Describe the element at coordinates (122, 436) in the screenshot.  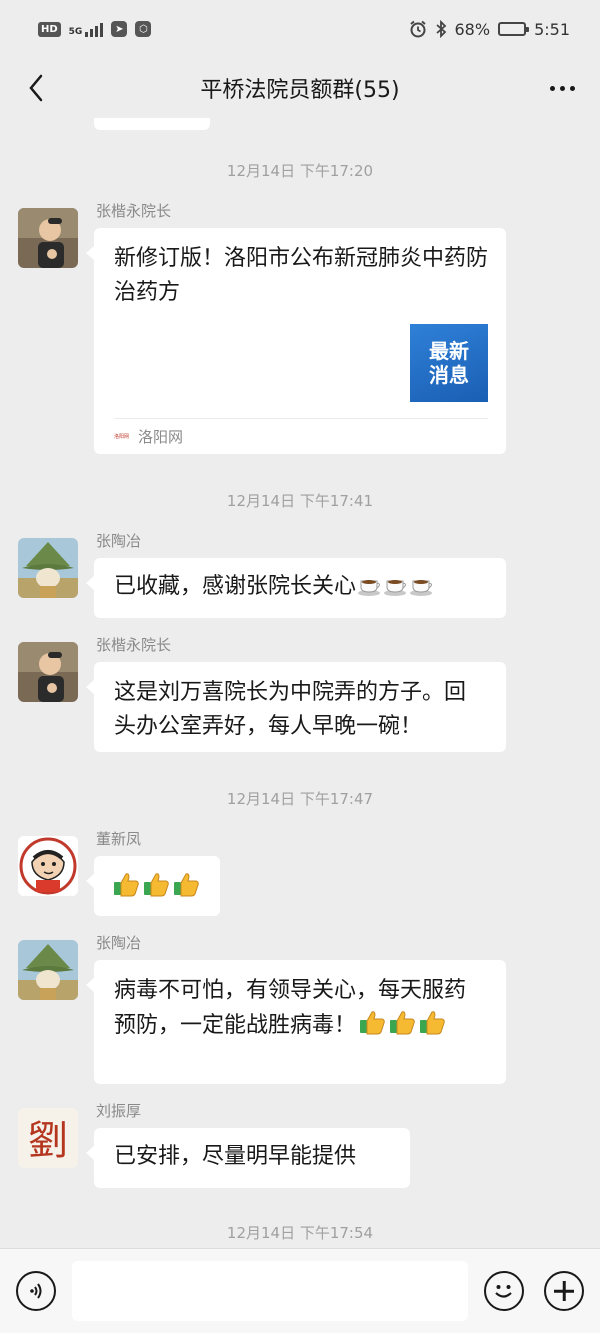
I see `source-logo: 洛阳网` at that location.